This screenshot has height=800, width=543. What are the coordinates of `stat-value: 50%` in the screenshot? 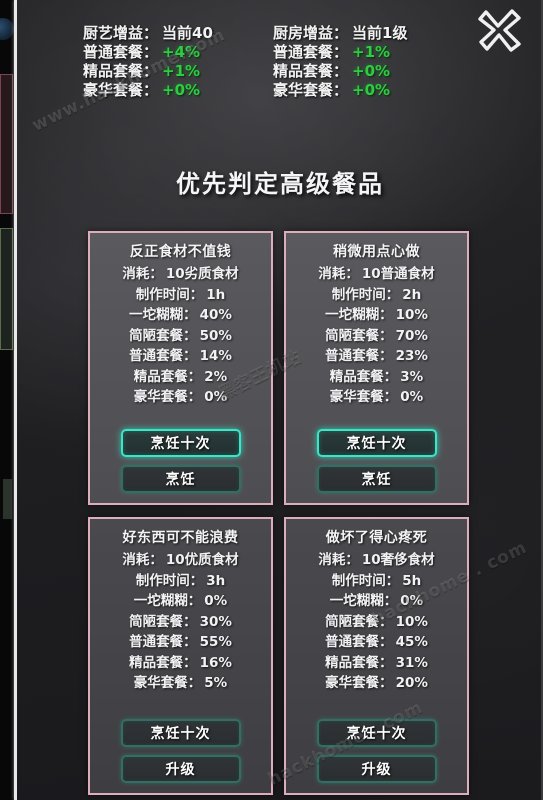 It's located at (215, 335).